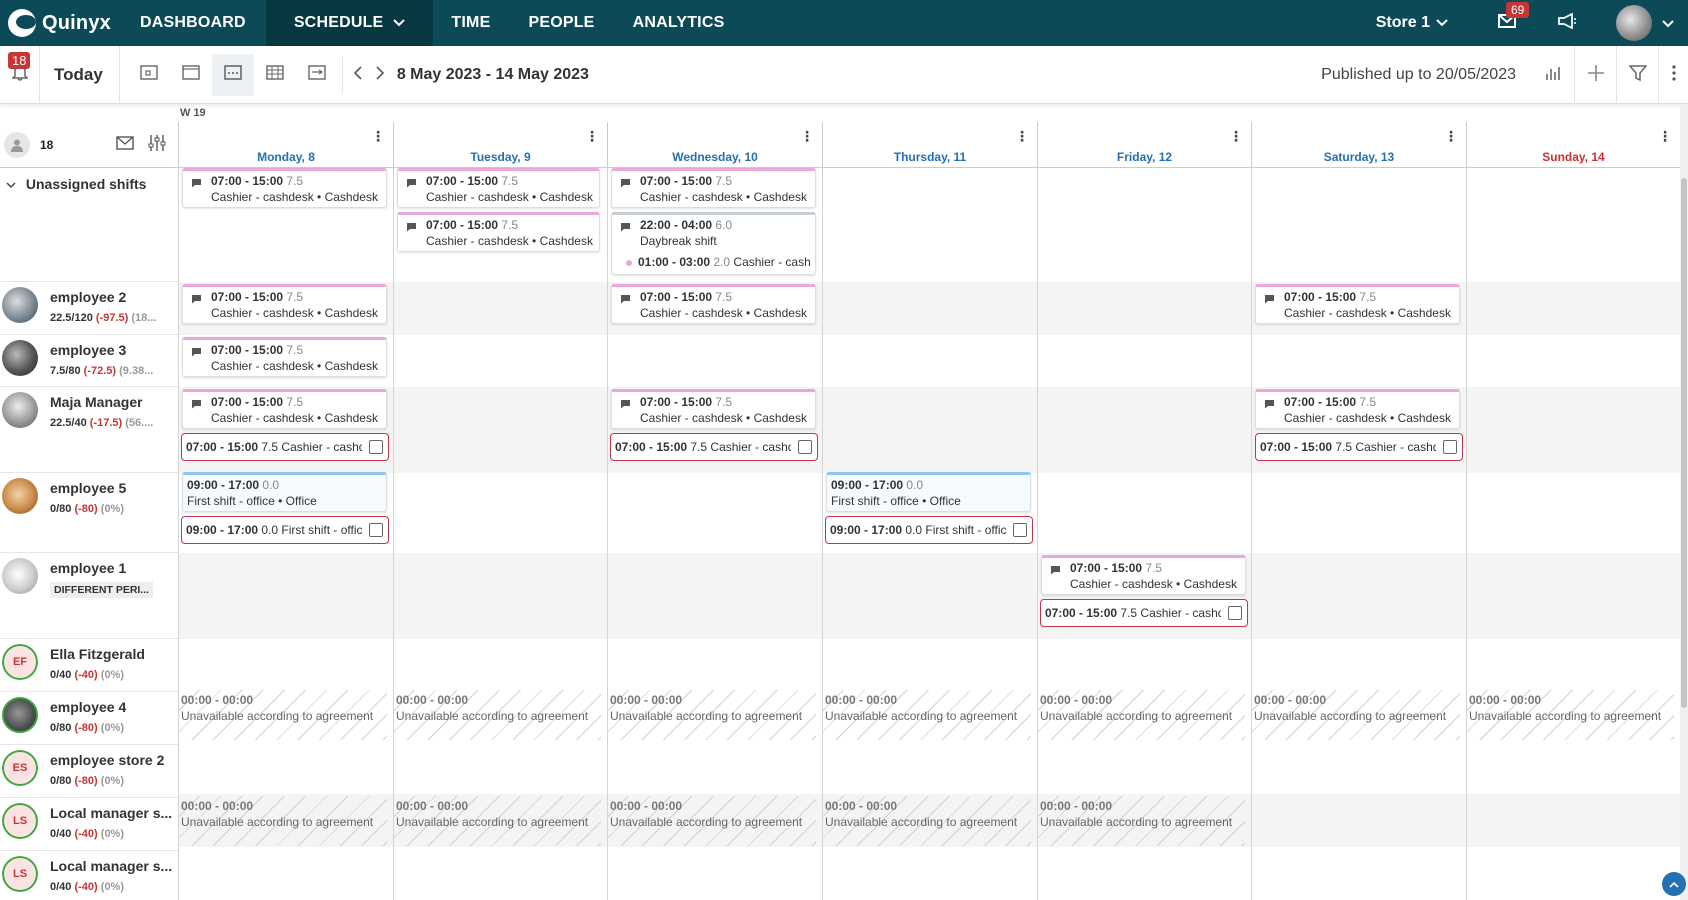  Describe the element at coordinates (1595, 75) in the screenshot. I see `add-button` at that location.